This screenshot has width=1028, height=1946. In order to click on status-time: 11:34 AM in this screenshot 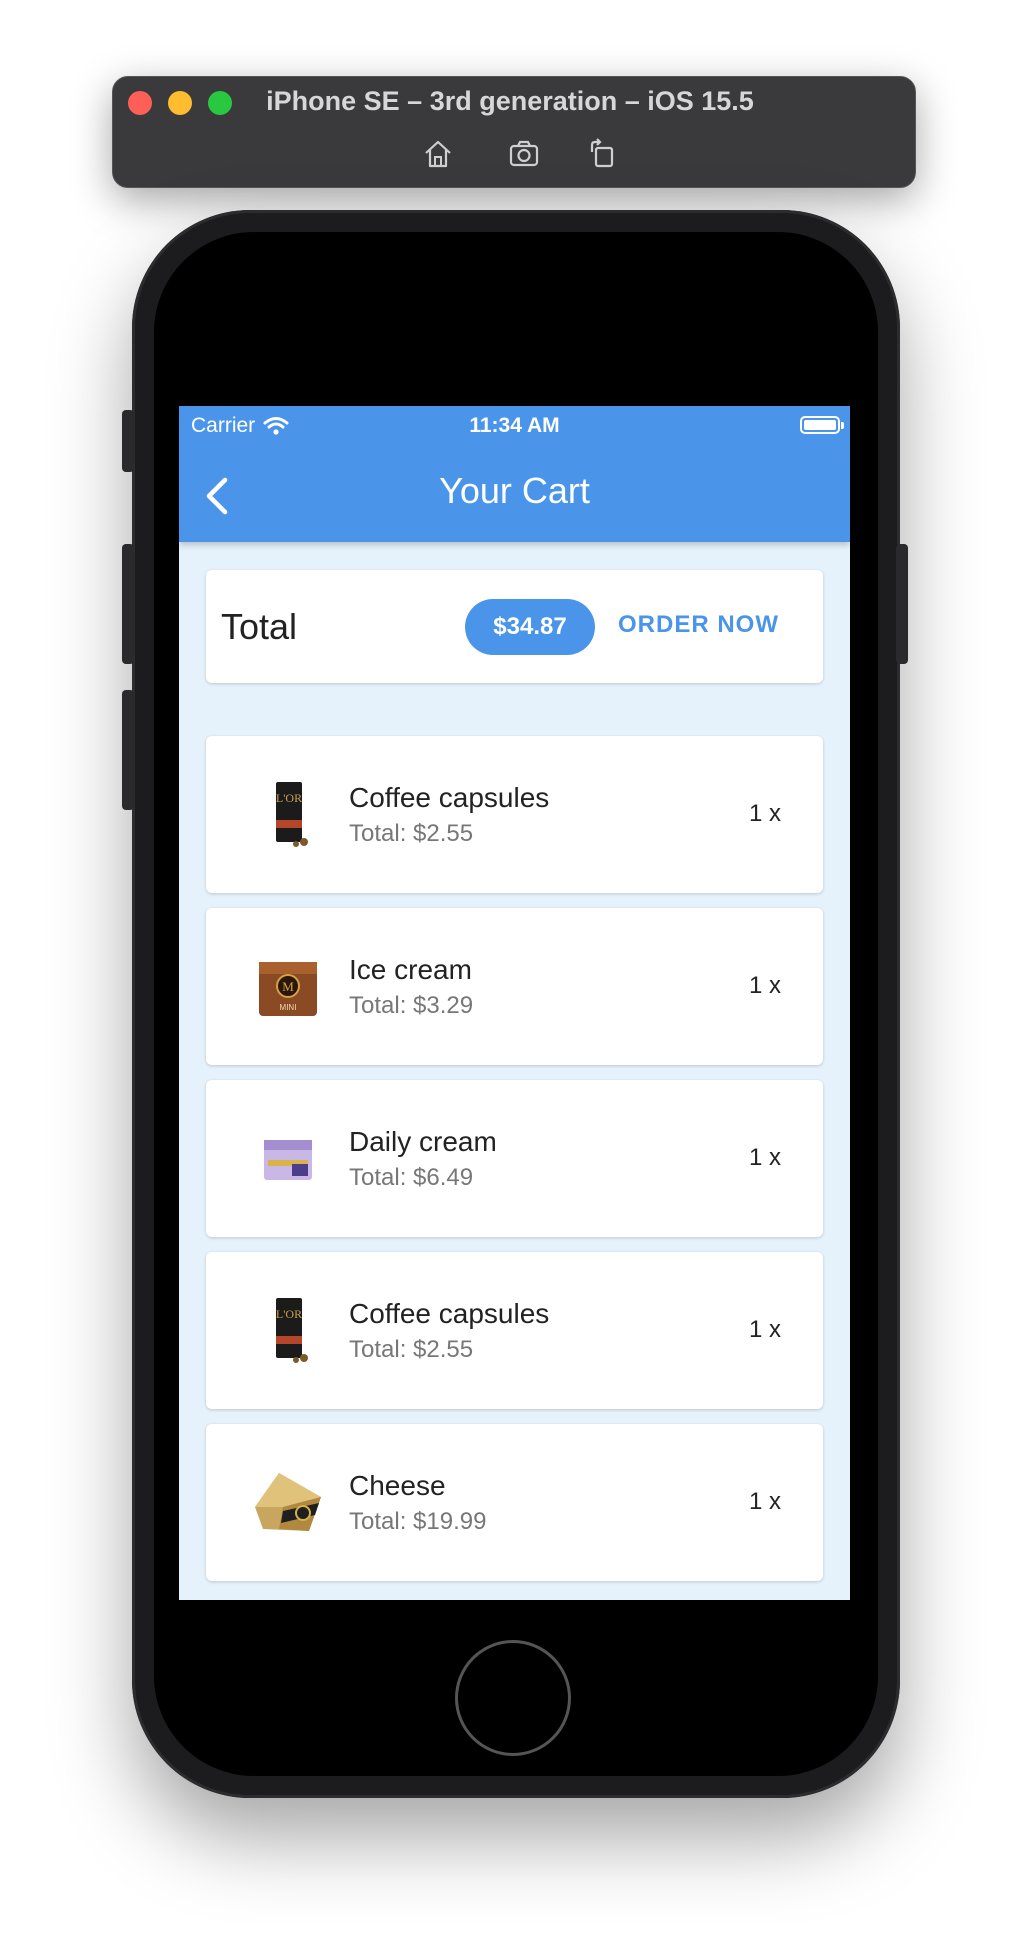, I will do `click(514, 425)`.